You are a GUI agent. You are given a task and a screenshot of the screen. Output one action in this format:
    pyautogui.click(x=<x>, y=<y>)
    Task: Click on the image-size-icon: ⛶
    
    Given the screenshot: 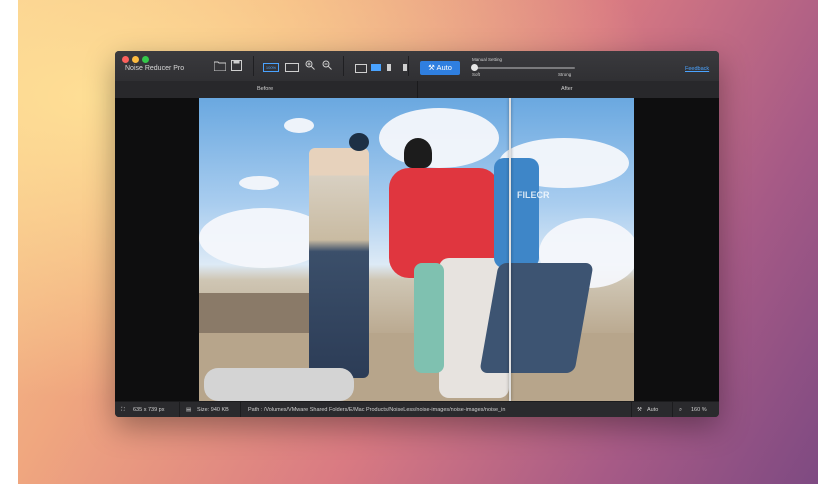 What is the action you would take?
    pyautogui.click(x=123, y=410)
    